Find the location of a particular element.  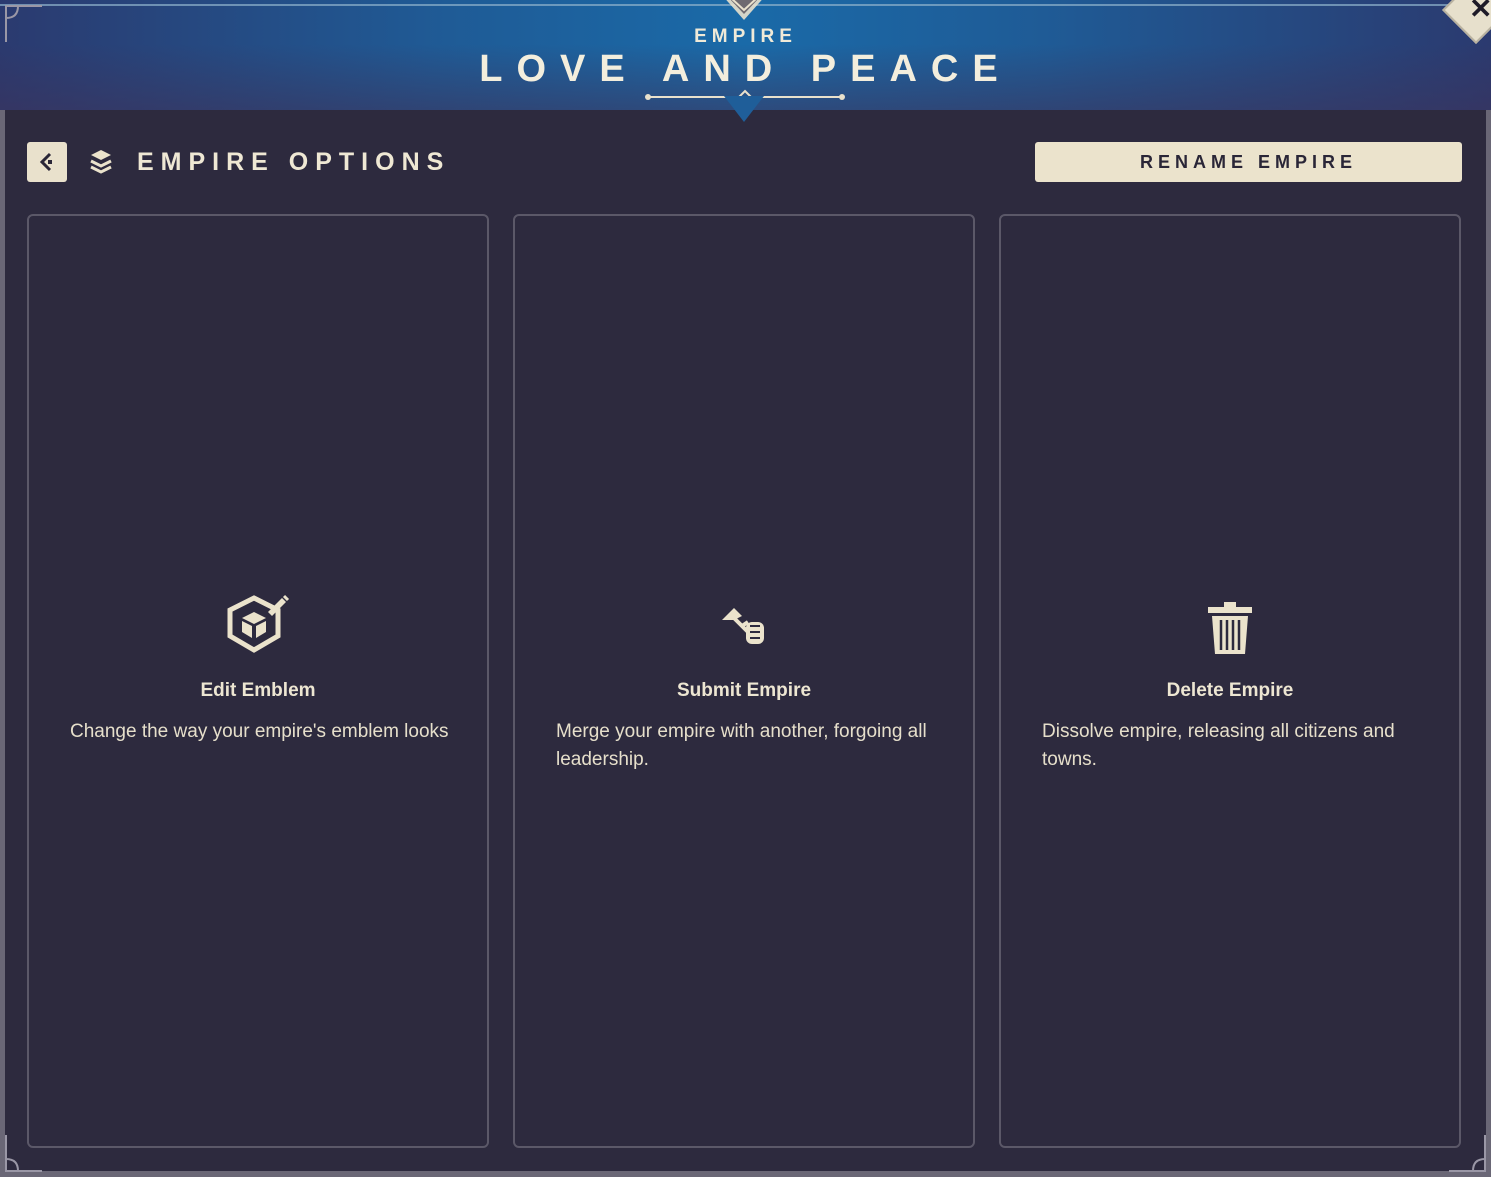

trash-icon is located at coordinates (1230, 628).